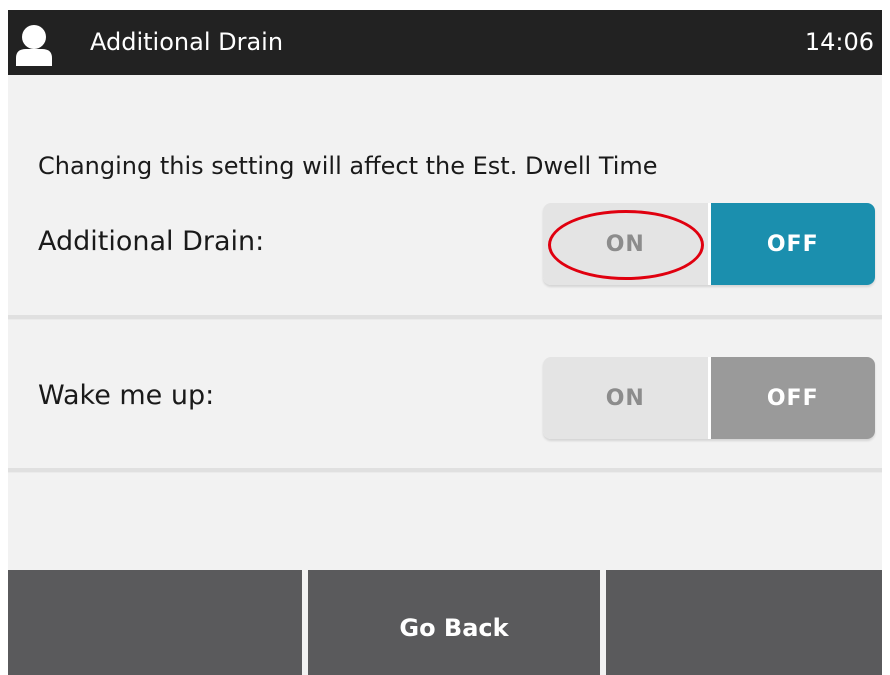 Image resolution: width=890 pixels, height=675 pixels. I want to click on header-bar: Additional Drain 14:06, so click(445, 42).